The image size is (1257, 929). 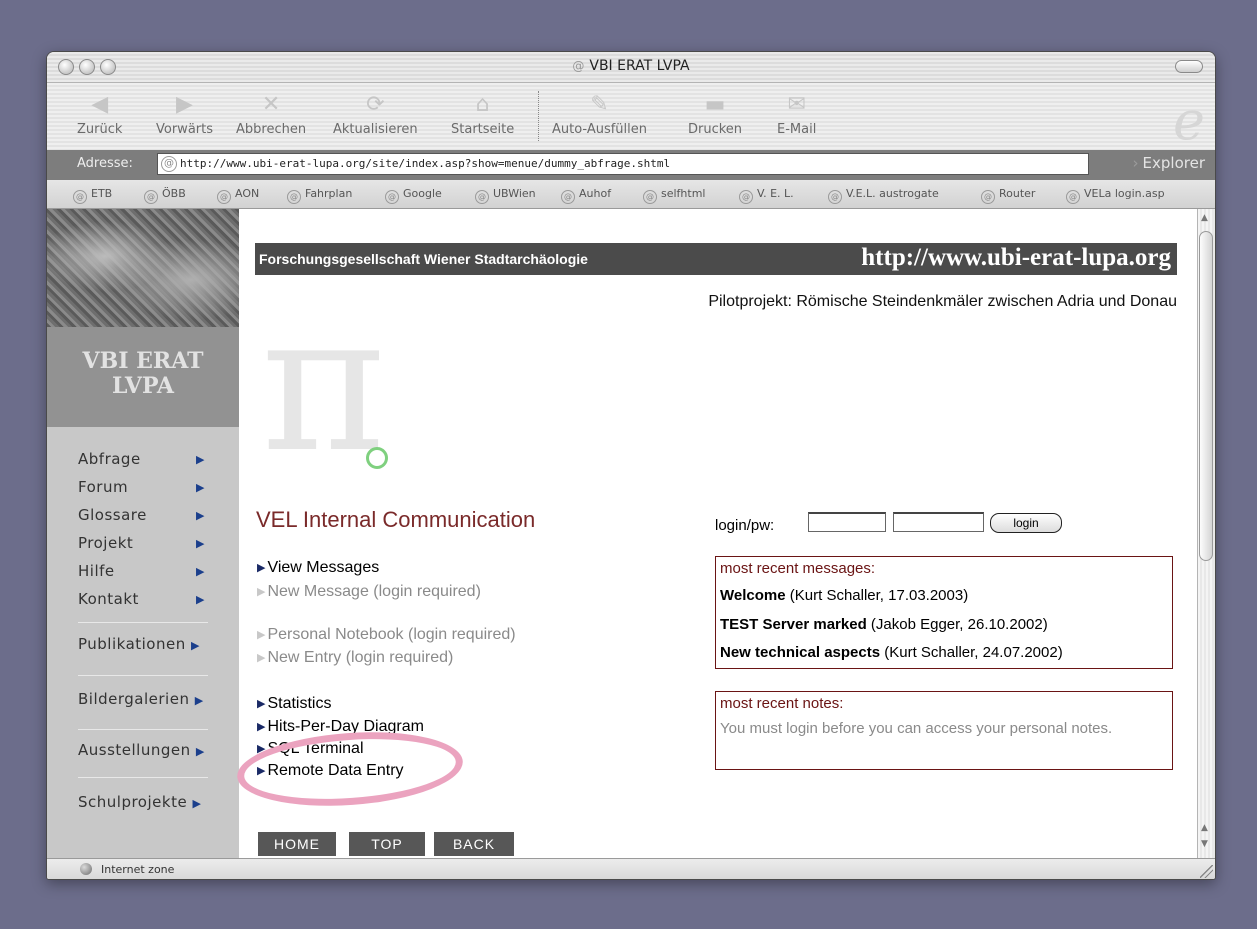 What do you see at coordinates (1008, 195) in the screenshot?
I see `favorite-link: @ Router` at bounding box center [1008, 195].